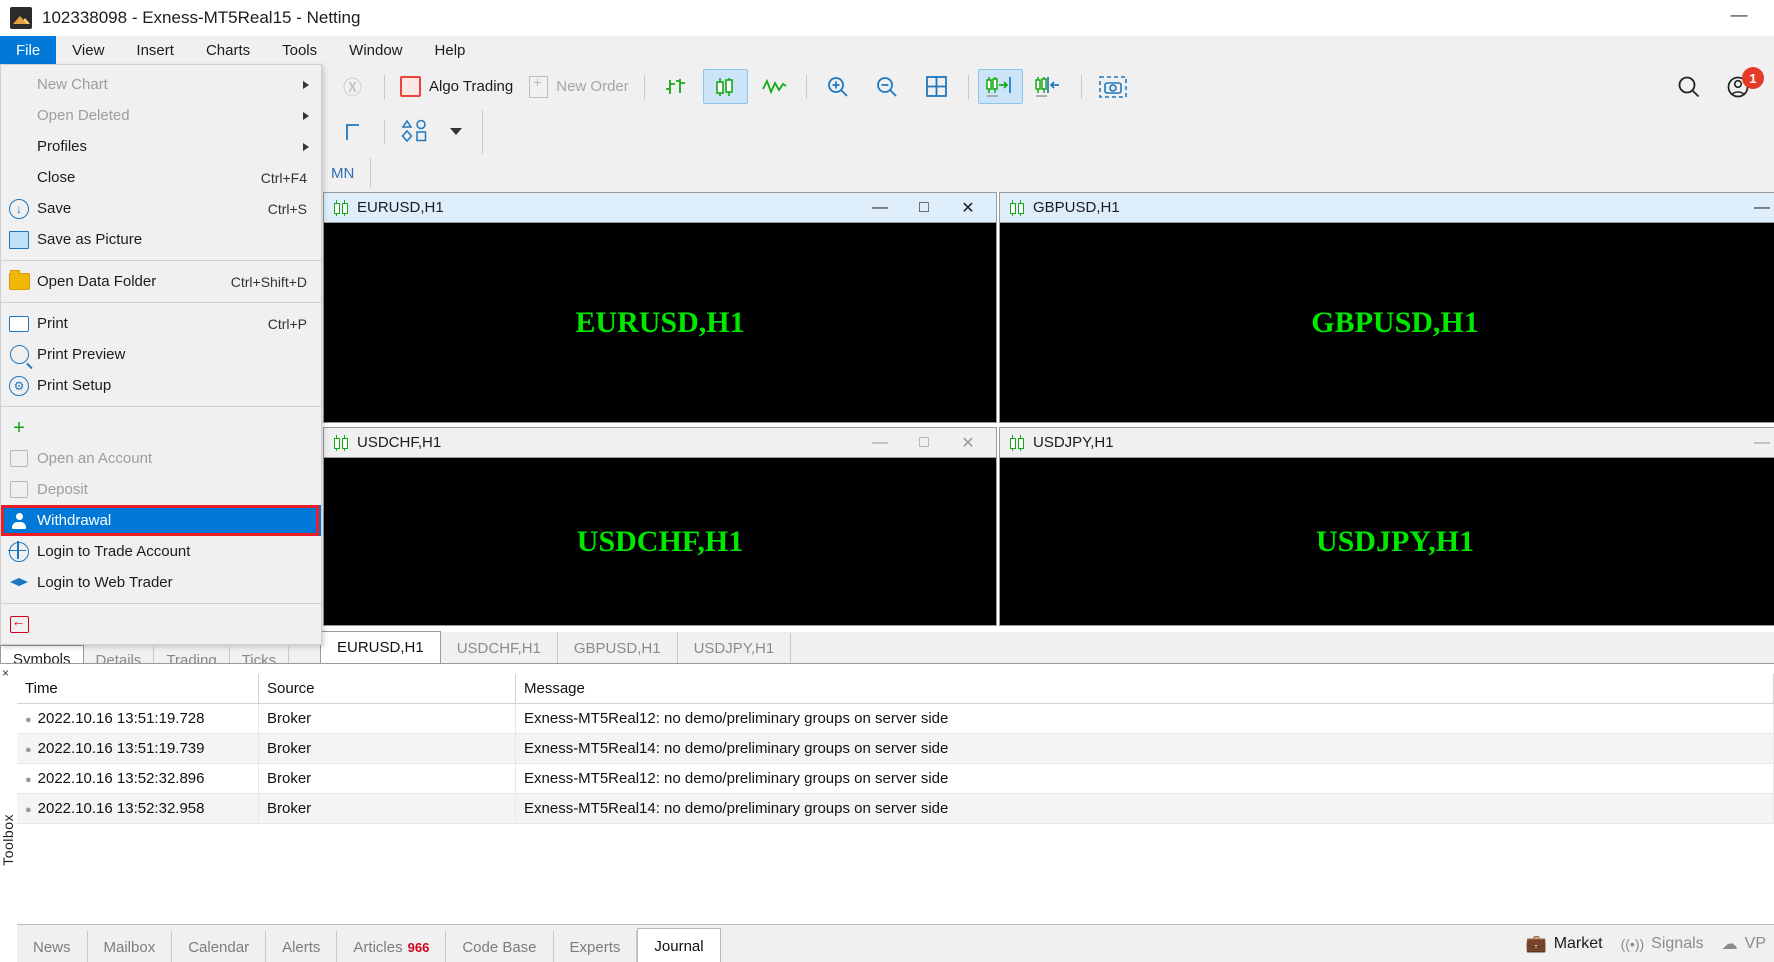 The height and width of the screenshot is (962, 1774). Describe the element at coordinates (456, 131) in the screenshot. I see `chevron-down-icon` at that location.